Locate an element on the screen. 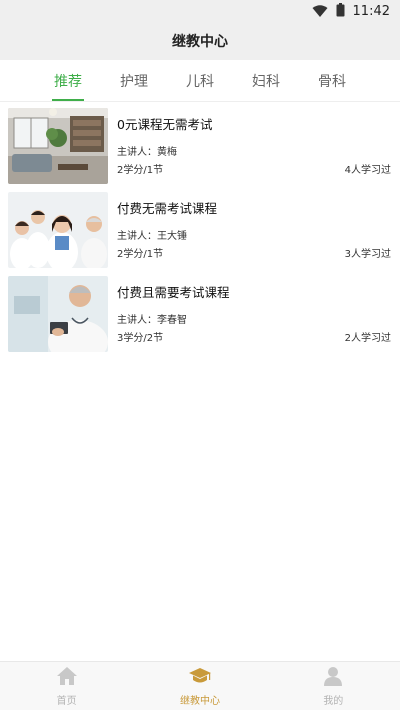 The width and height of the screenshot is (400, 710). nav-profile: 我的 is located at coordinates (333, 686).